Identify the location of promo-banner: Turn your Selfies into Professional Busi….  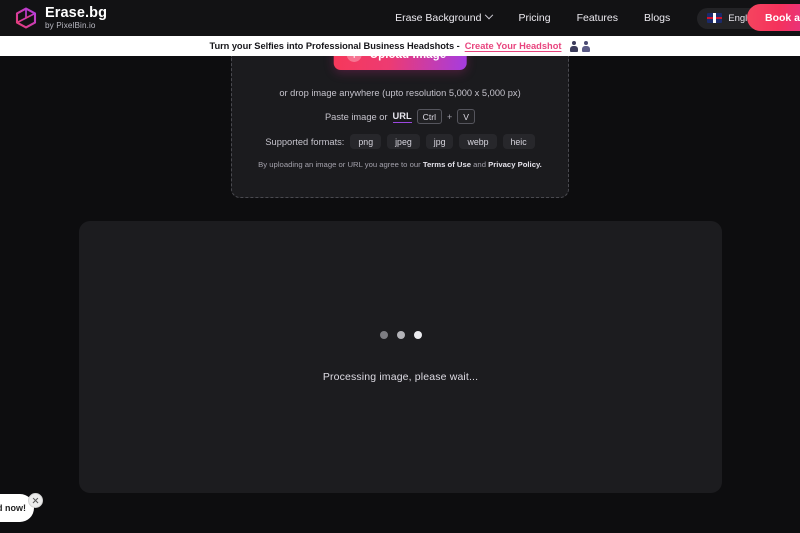
(400, 46).